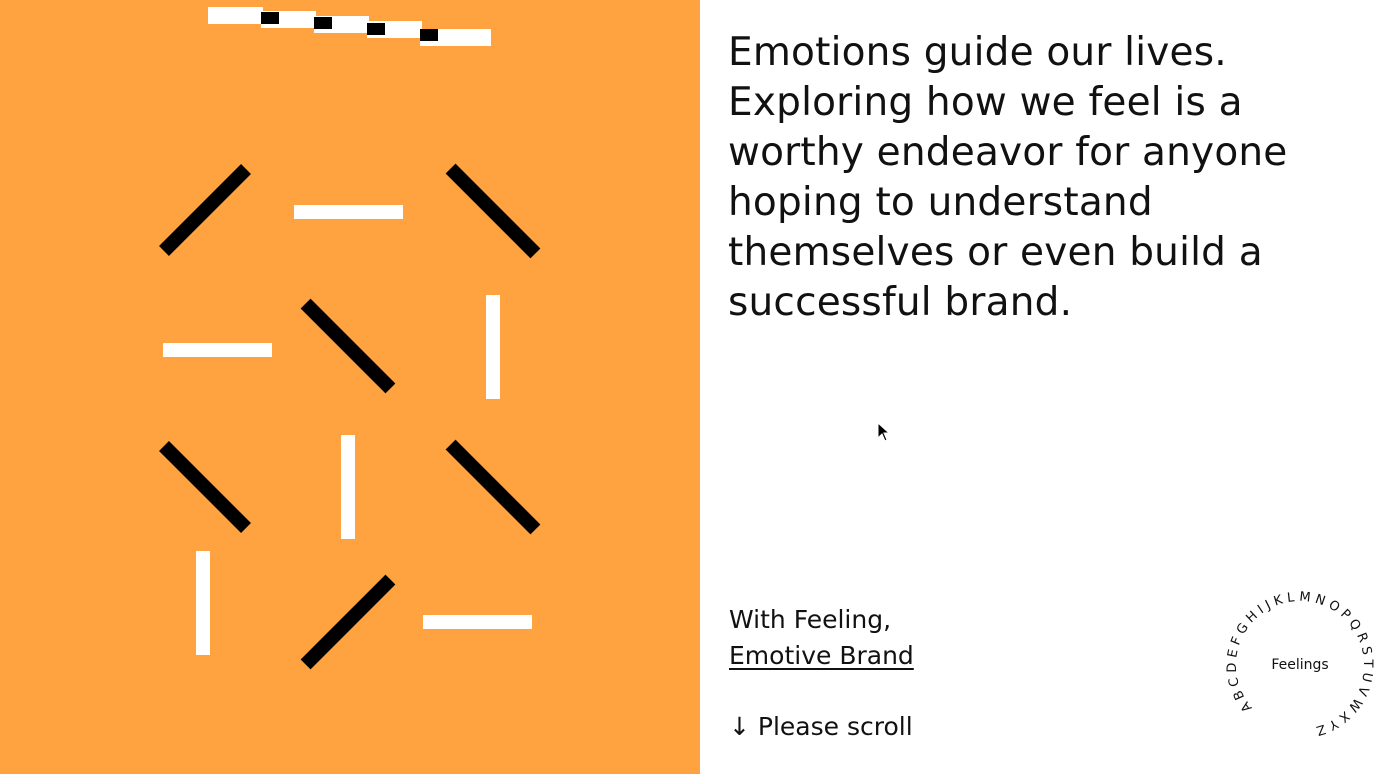 Image resolution: width=1400 pixels, height=774 pixels. I want to click on byline-prefix: With Feeling,, so click(810, 619).